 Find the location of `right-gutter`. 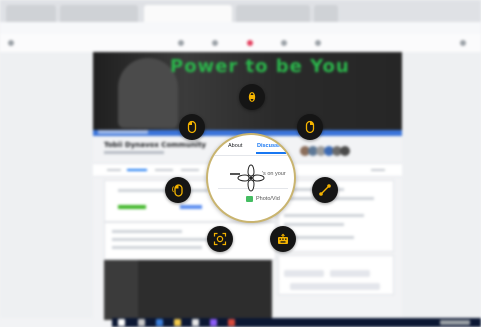

right-gutter is located at coordinates (441, 185).